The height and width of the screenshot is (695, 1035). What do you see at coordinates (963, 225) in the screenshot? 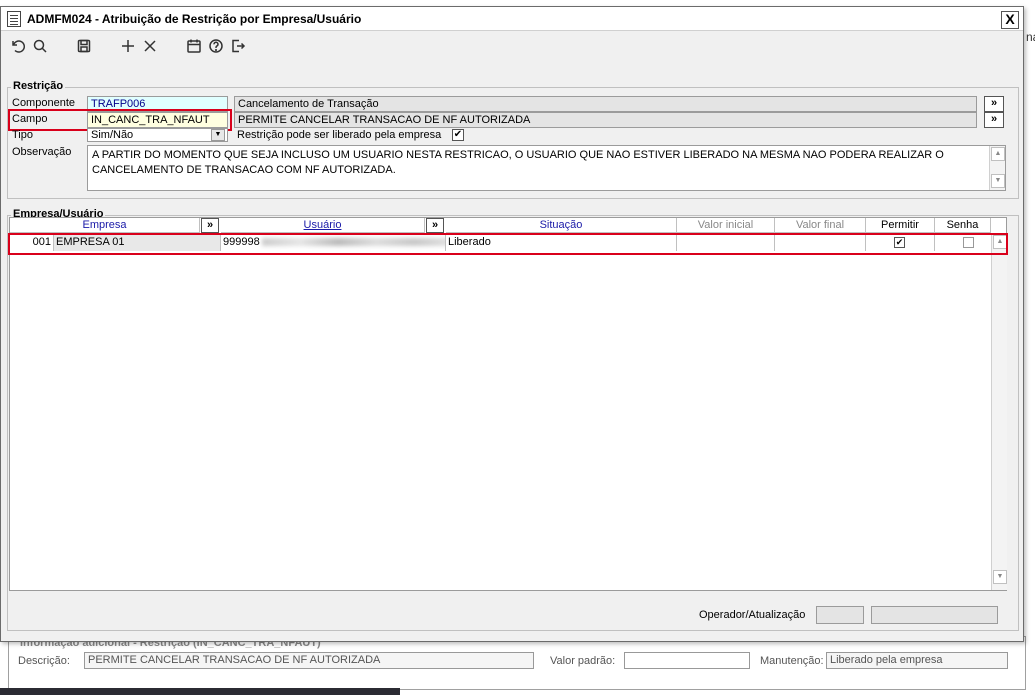
I see `column-senha: Senha` at bounding box center [963, 225].